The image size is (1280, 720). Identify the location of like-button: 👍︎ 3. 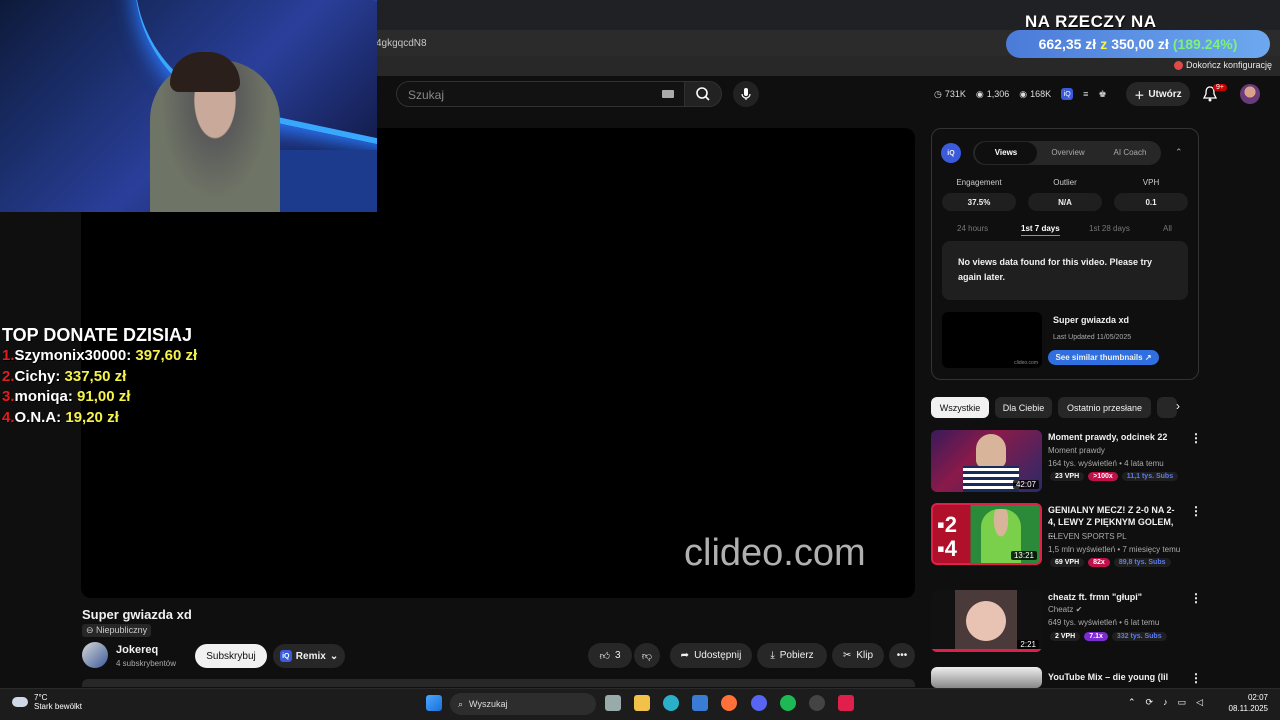
(610, 655).